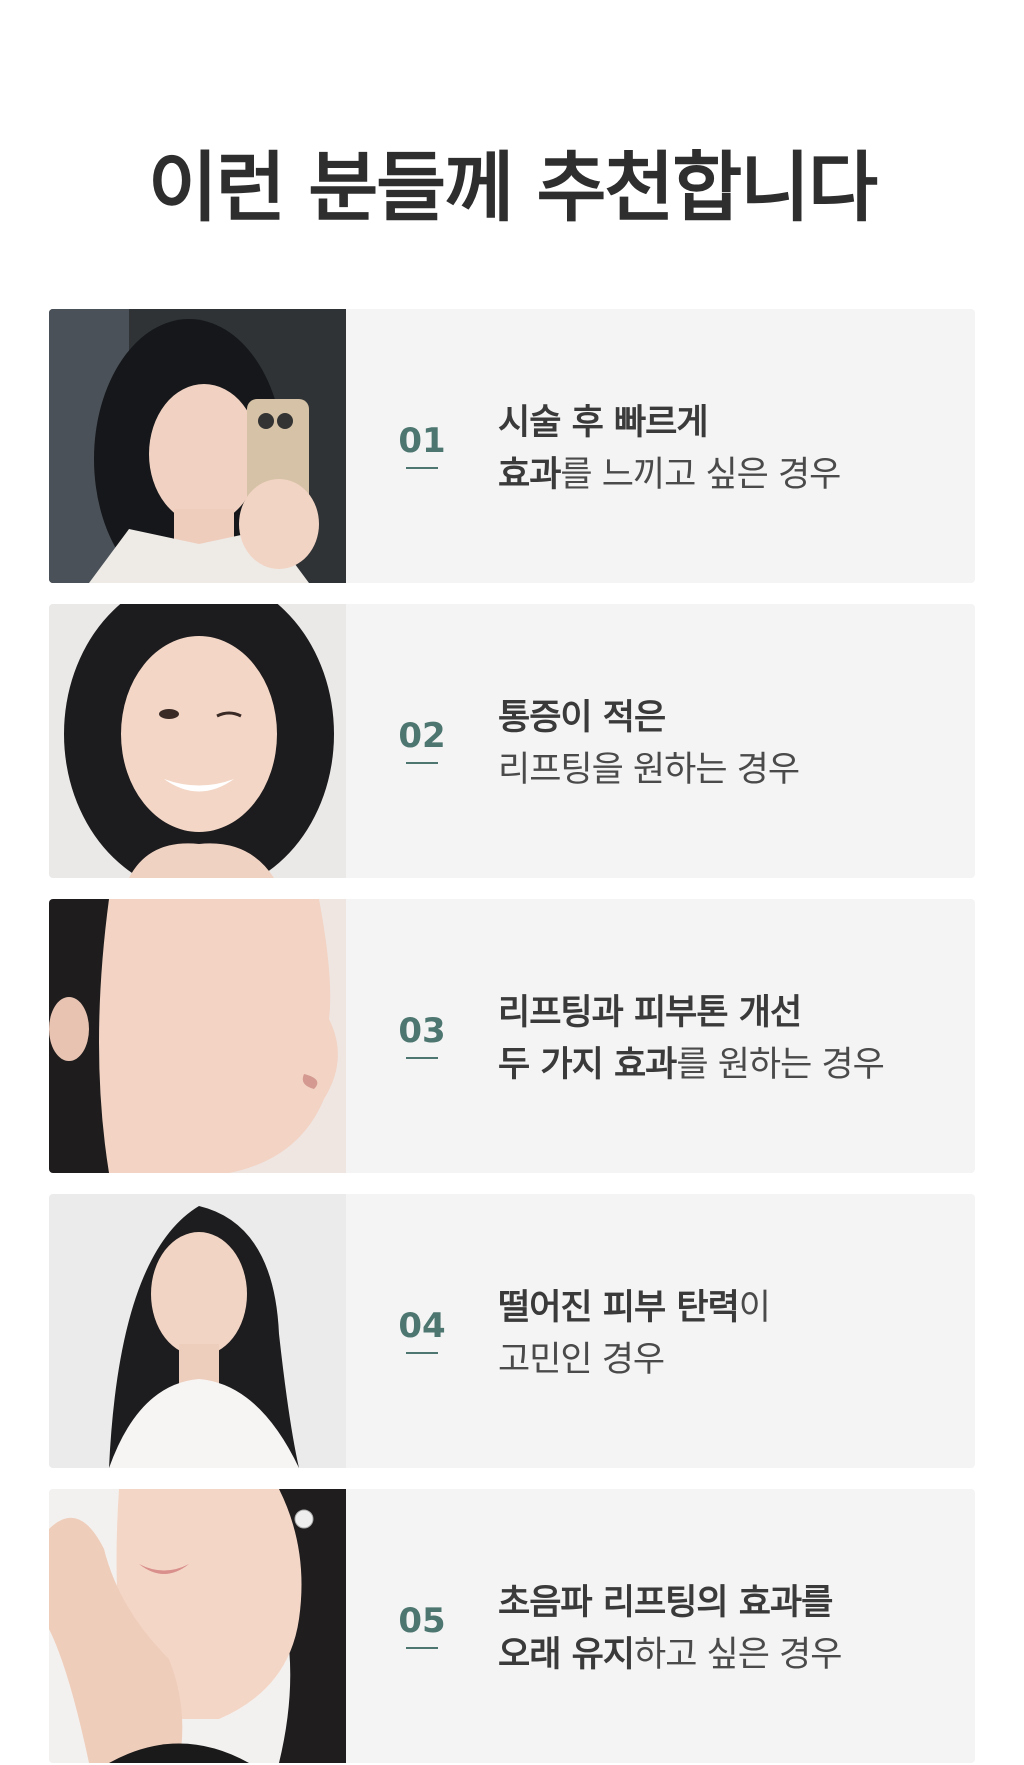 The height and width of the screenshot is (1765, 1024). I want to click on desc-line1-regular: 이, so click(754, 1308).